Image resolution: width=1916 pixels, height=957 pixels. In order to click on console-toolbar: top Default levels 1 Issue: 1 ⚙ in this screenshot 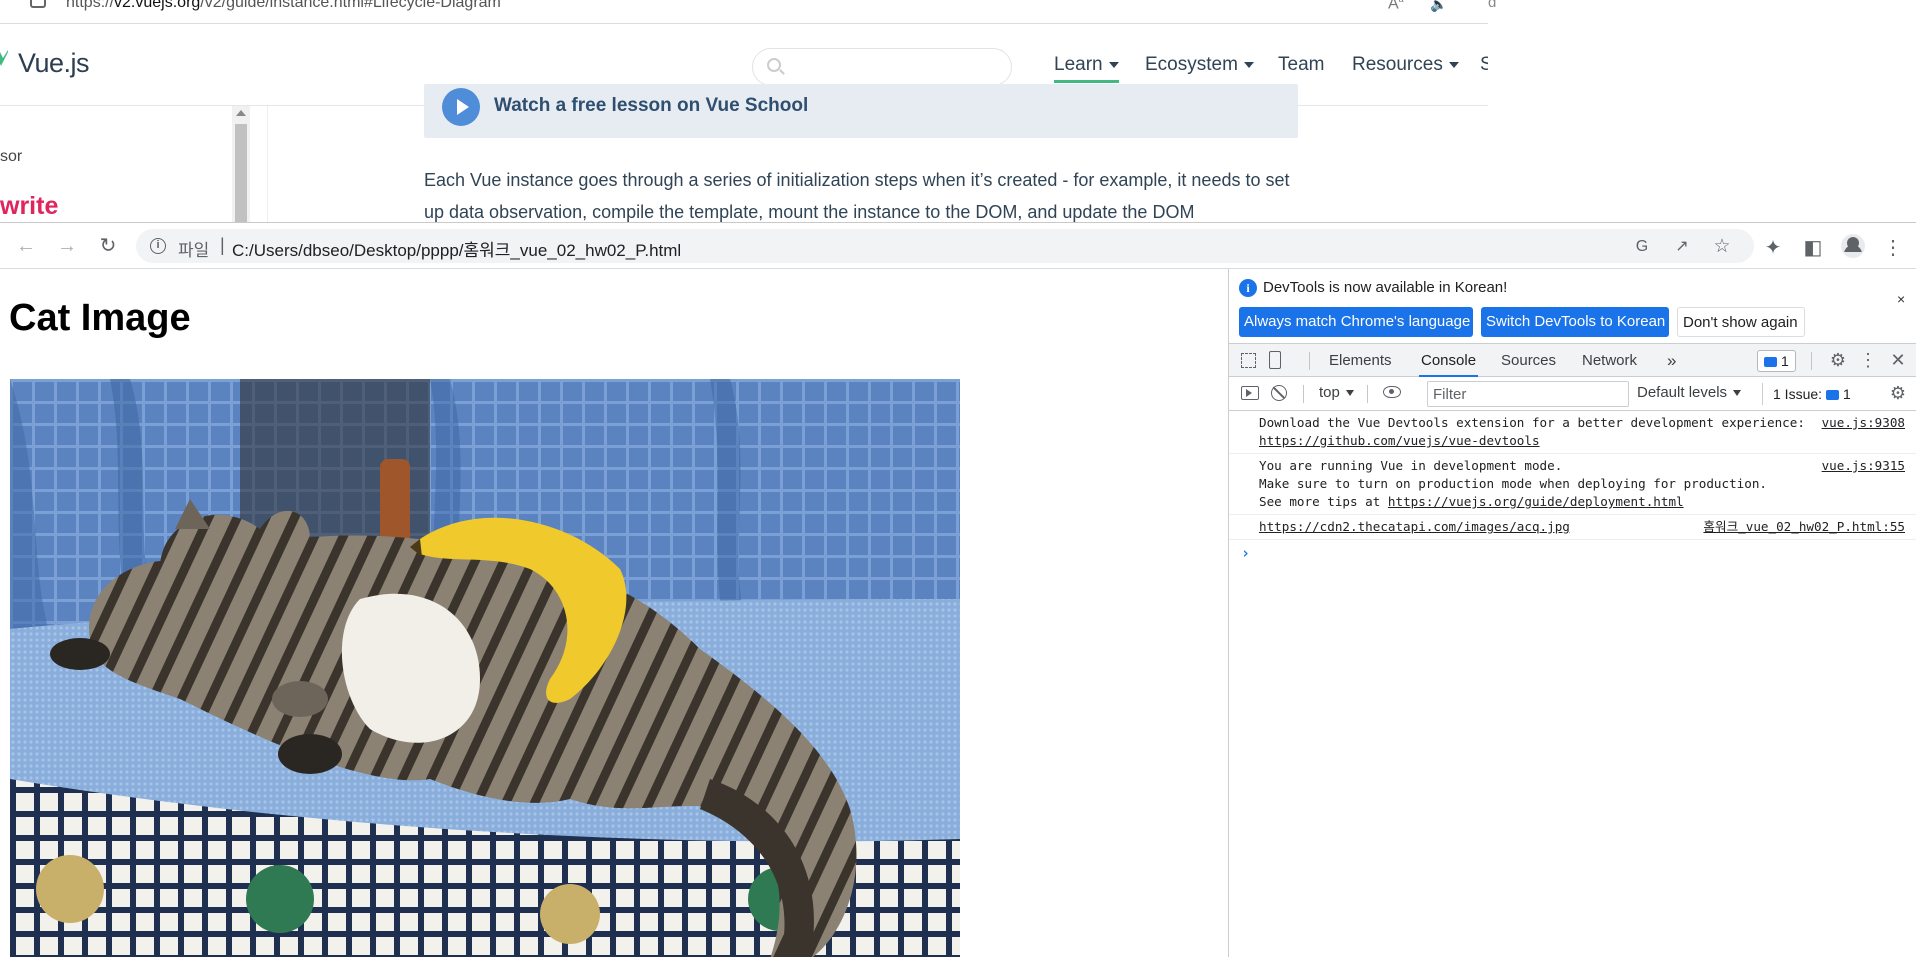, I will do `click(1572, 394)`.